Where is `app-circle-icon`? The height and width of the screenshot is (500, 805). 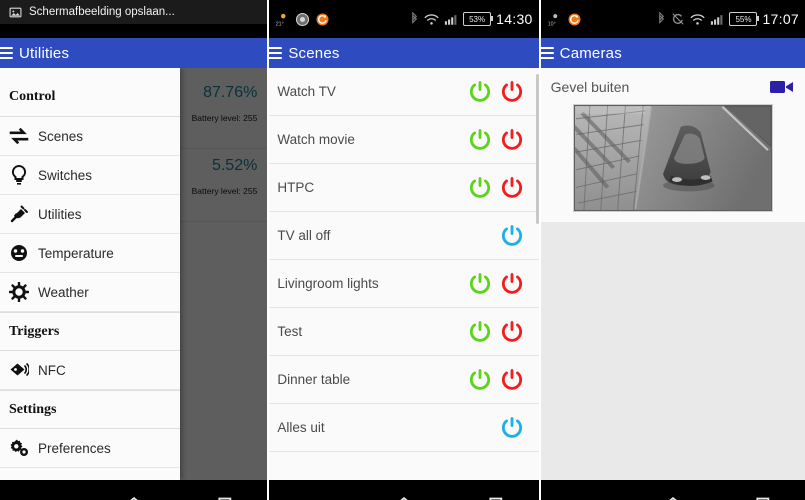 app-circle-icon is located at coordinates (303, 19).